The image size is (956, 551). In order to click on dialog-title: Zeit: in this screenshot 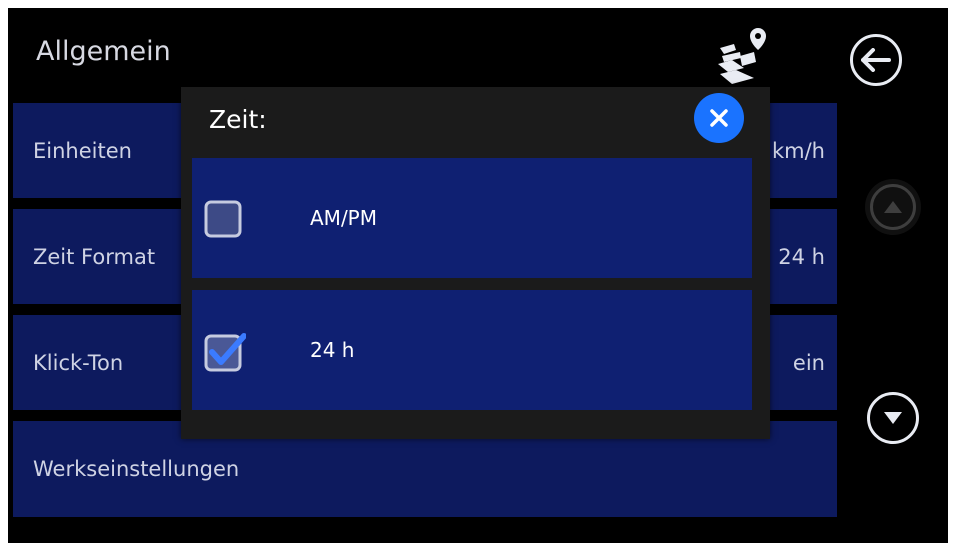, I will do `click(238, 119)`.